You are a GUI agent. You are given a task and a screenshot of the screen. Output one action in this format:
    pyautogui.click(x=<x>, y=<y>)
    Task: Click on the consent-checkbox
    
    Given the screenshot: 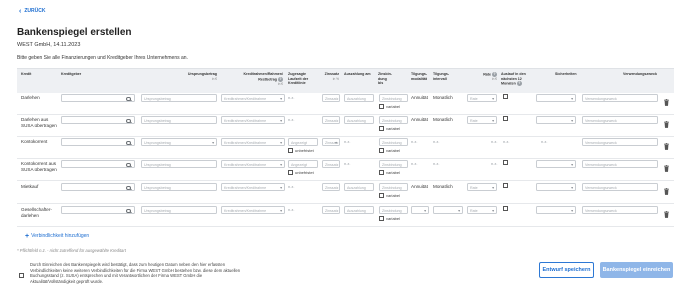 What is the action you would take?
    pyautogui.click(x=21, y=275)
    